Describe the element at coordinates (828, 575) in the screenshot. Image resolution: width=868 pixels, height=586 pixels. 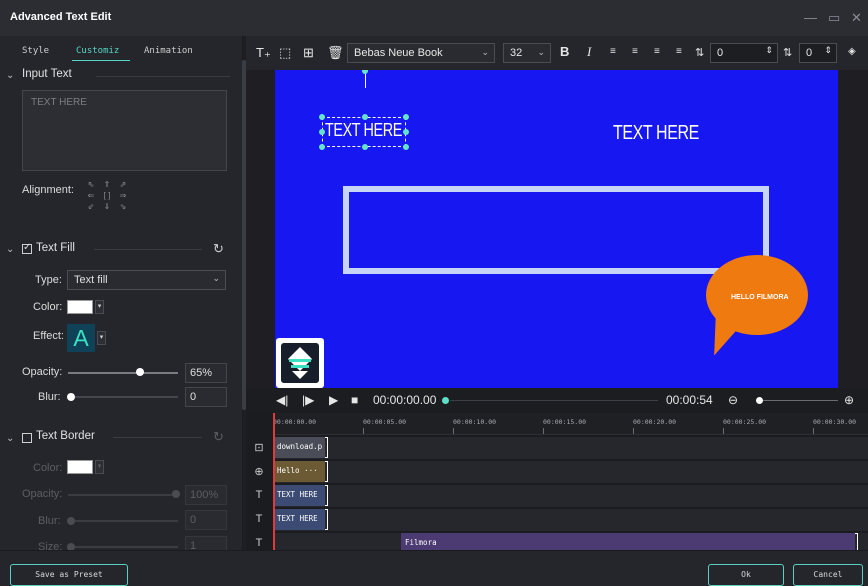
I see `cancel-button: Cancel` at that location.